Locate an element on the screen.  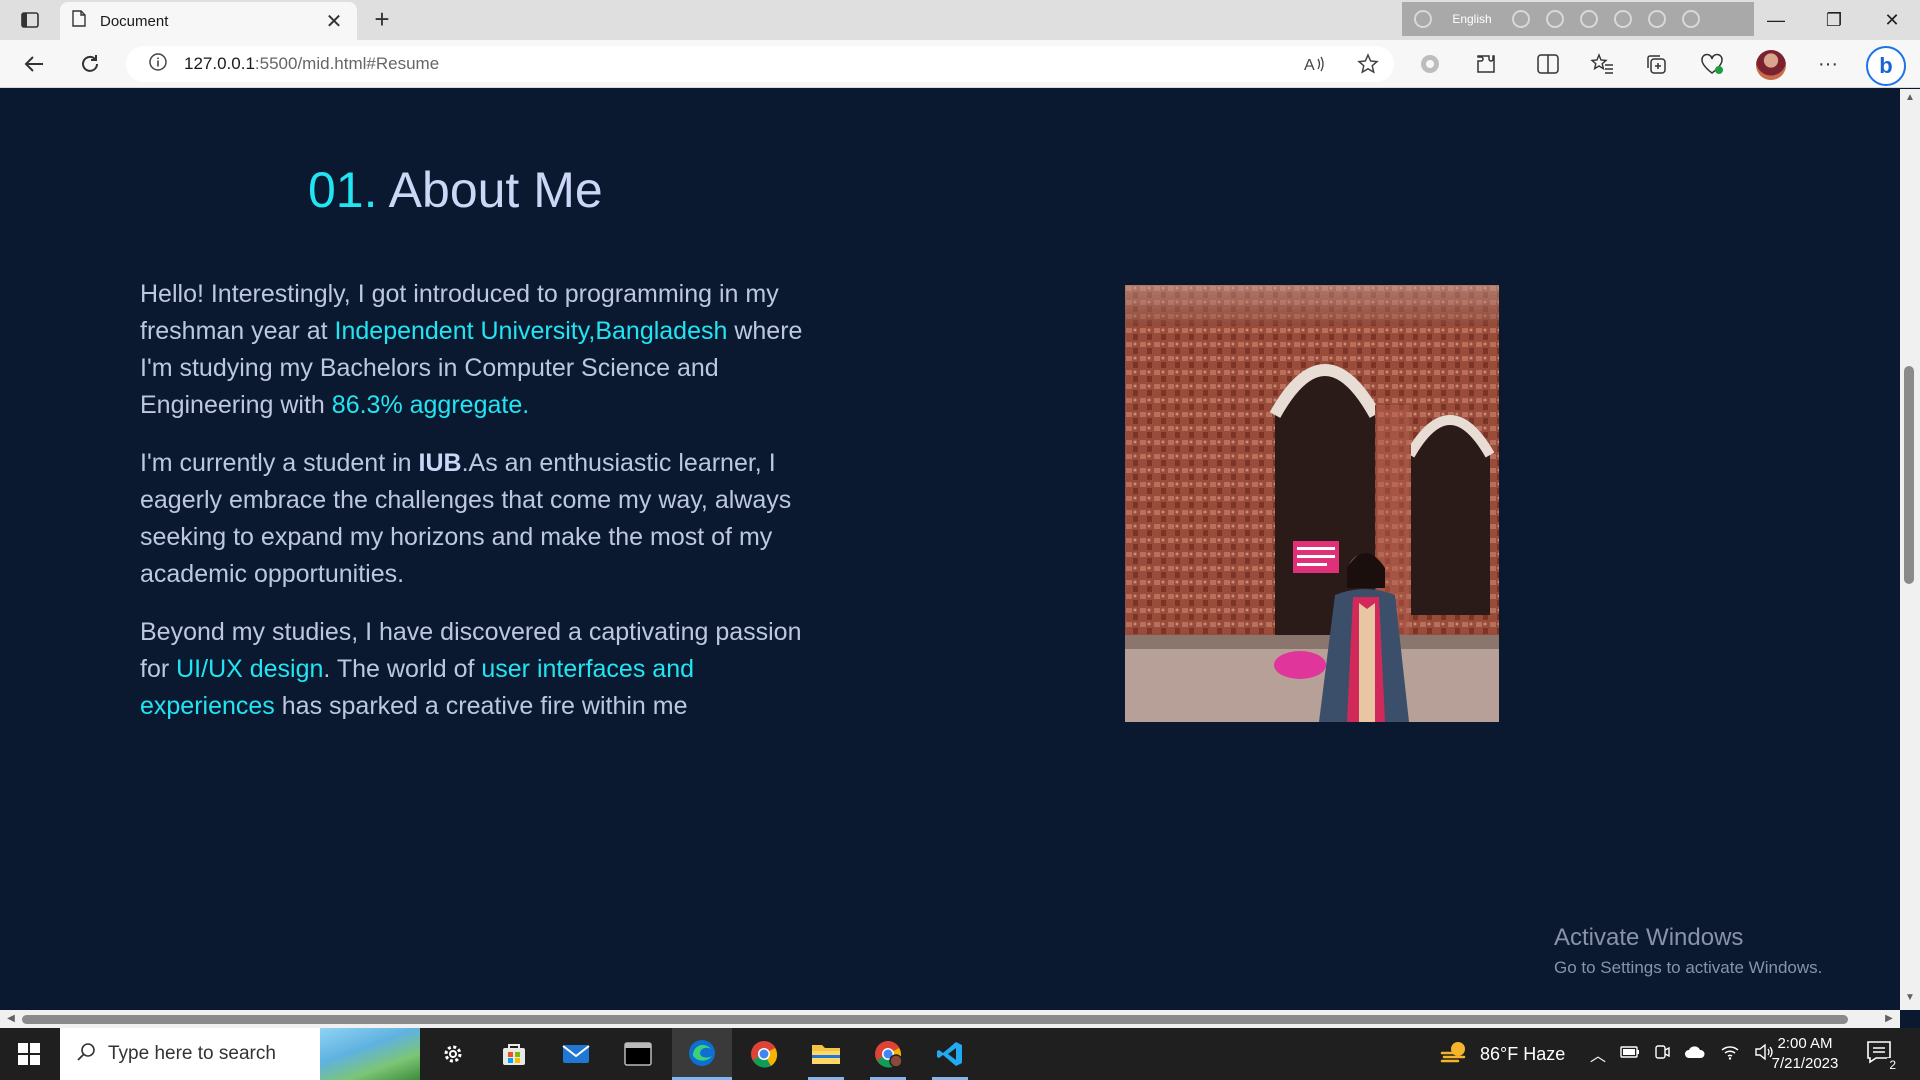
store-app-icon is located at coordinates (514, 1054).